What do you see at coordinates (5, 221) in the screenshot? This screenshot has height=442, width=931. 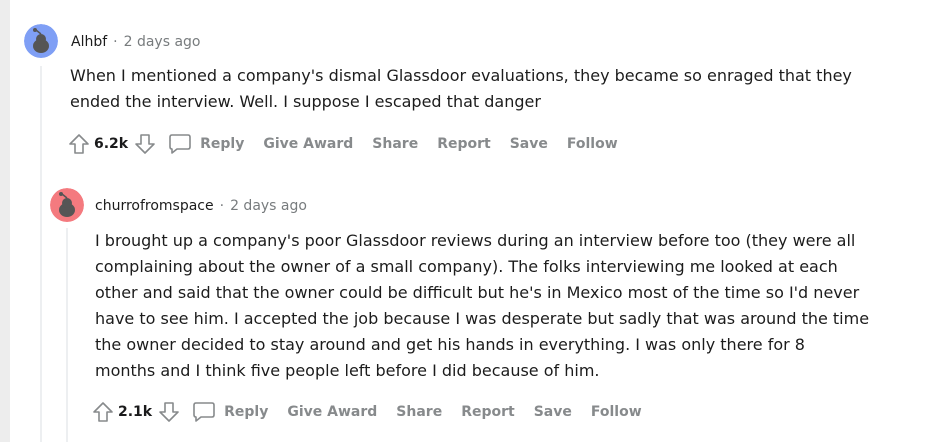 I see `page-gutter` at bounding box center [5, 221].